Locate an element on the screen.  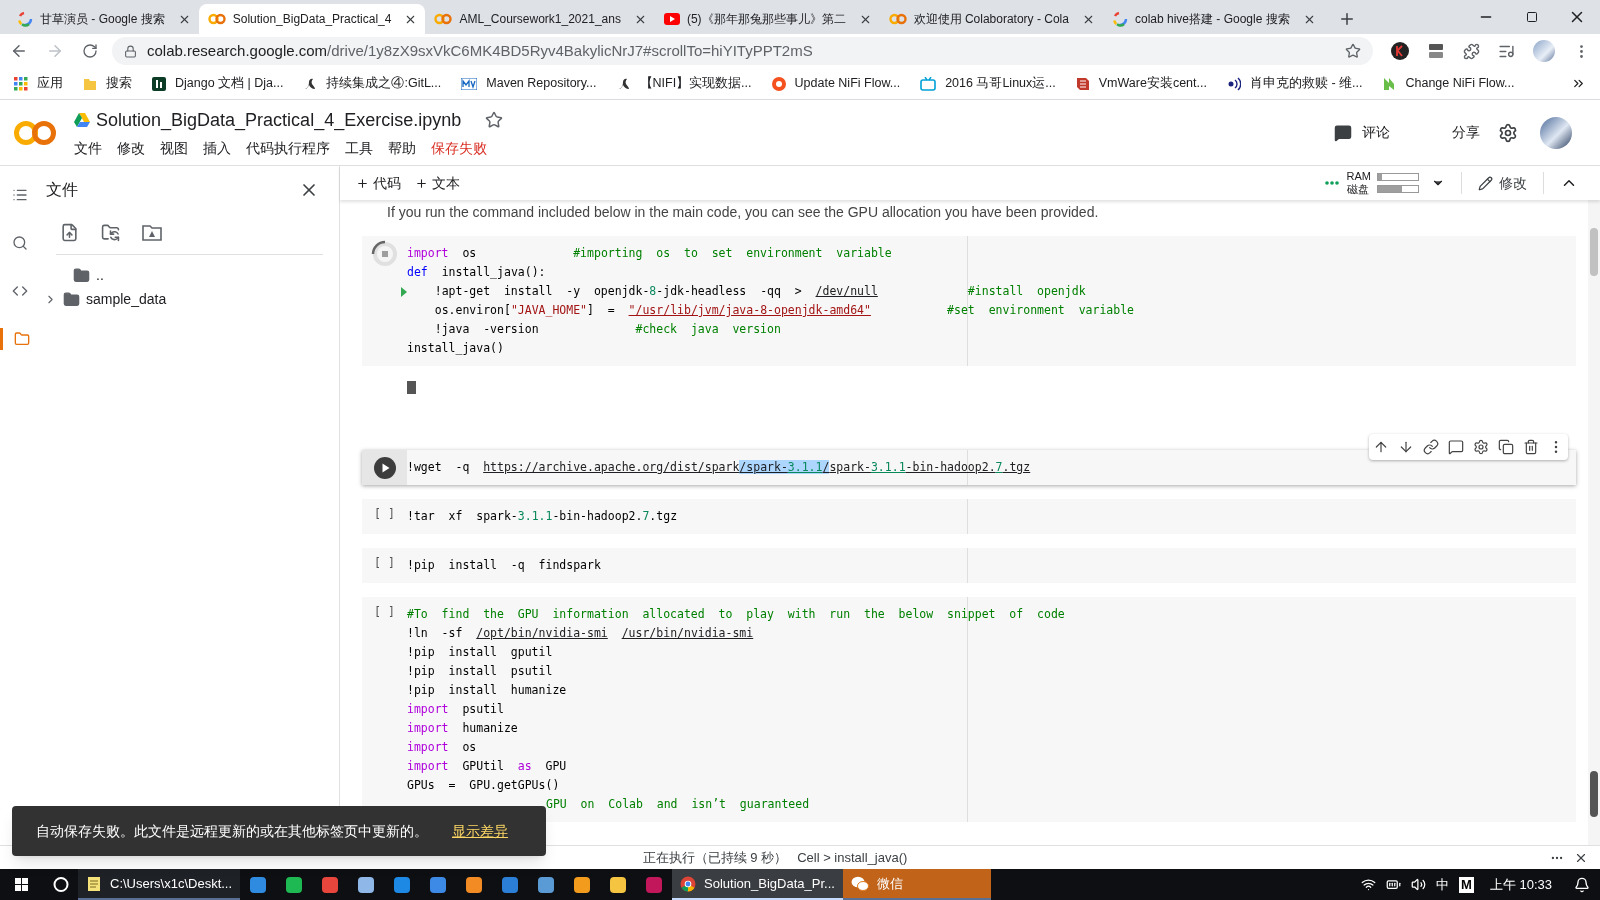
code-line: !wget -q https://archive.apache.org/dist/spark/spark-3.1.1/spark-3.1.1-bin-hadoop2.7.tgz is located at coordinates (719, 467).